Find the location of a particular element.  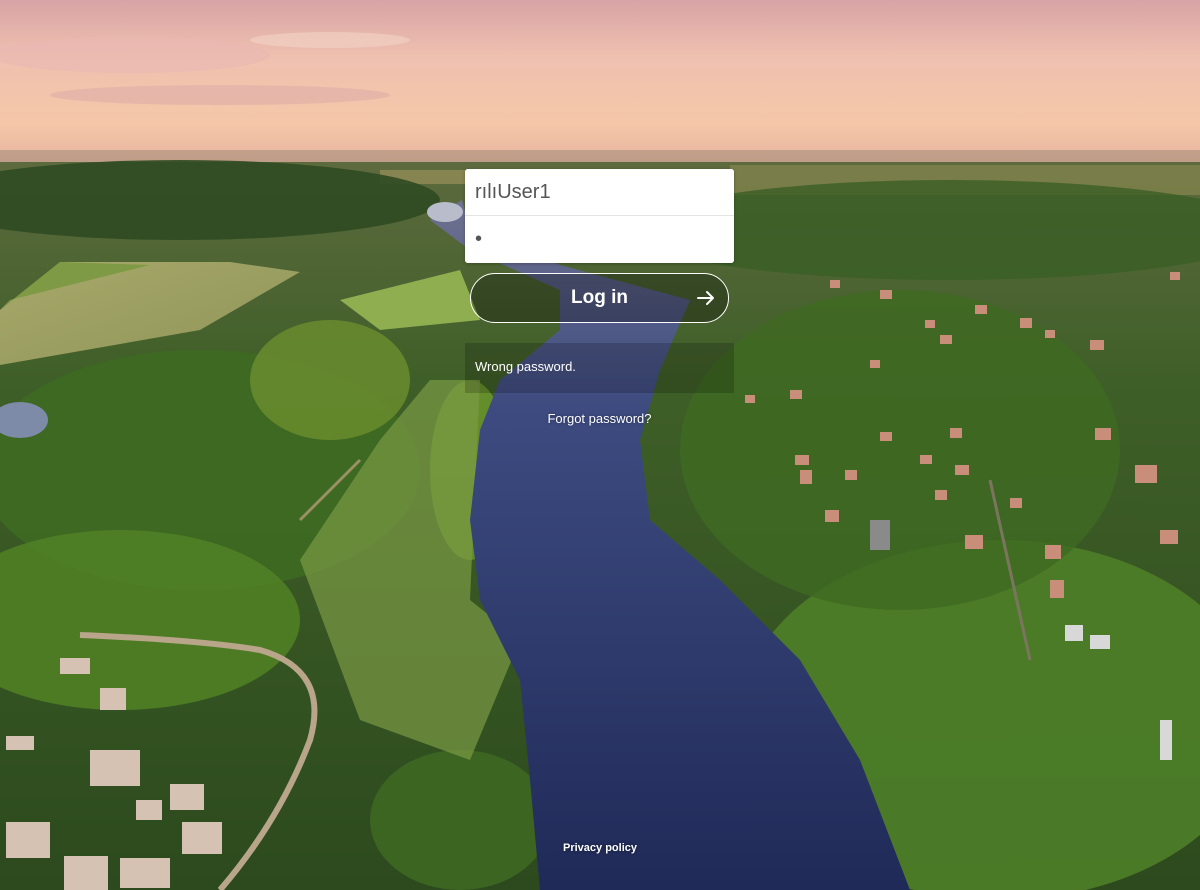

credentials-field-group is located at coordinates (599, 216).